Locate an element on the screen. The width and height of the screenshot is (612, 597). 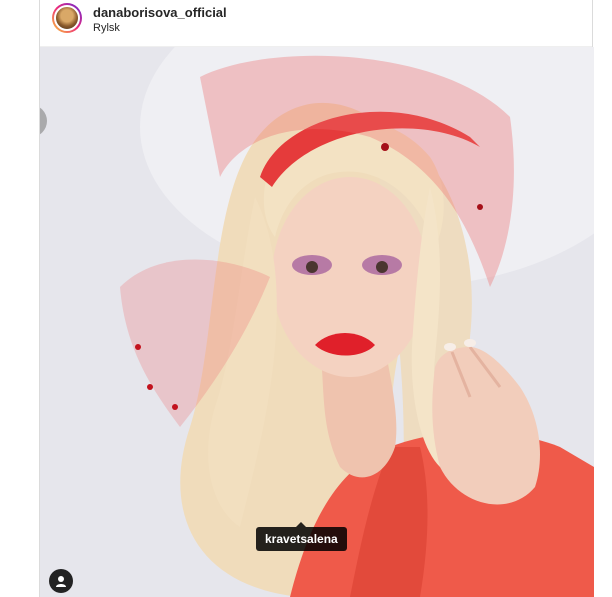
avatar-image is located at coordinates (67, 18).